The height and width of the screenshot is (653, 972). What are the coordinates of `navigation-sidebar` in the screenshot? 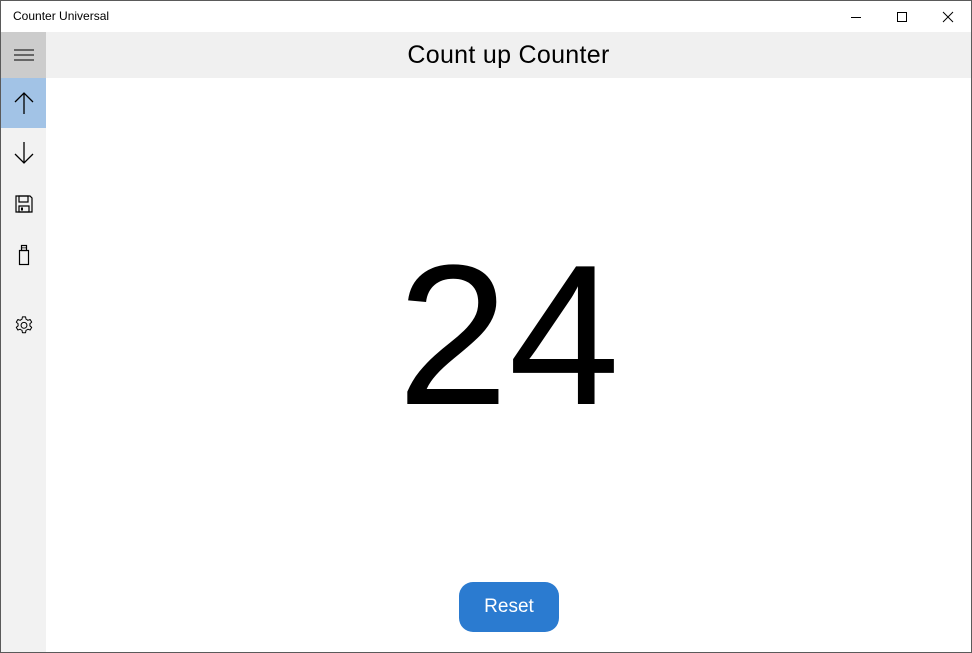 It's located at (23, 342).